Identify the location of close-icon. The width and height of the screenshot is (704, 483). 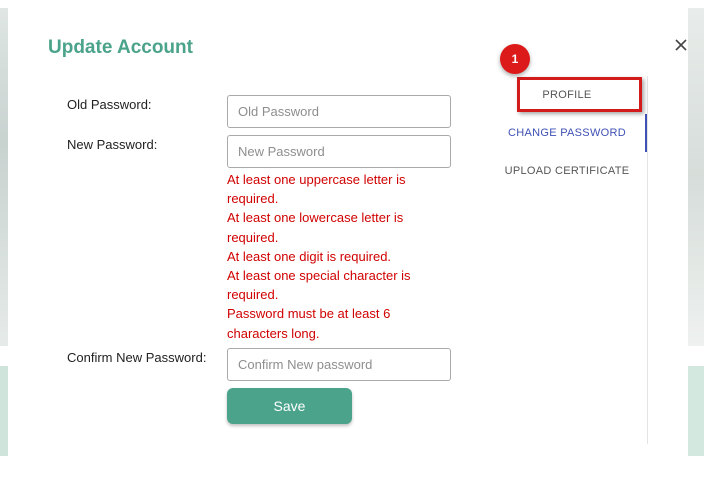
(681, 45).